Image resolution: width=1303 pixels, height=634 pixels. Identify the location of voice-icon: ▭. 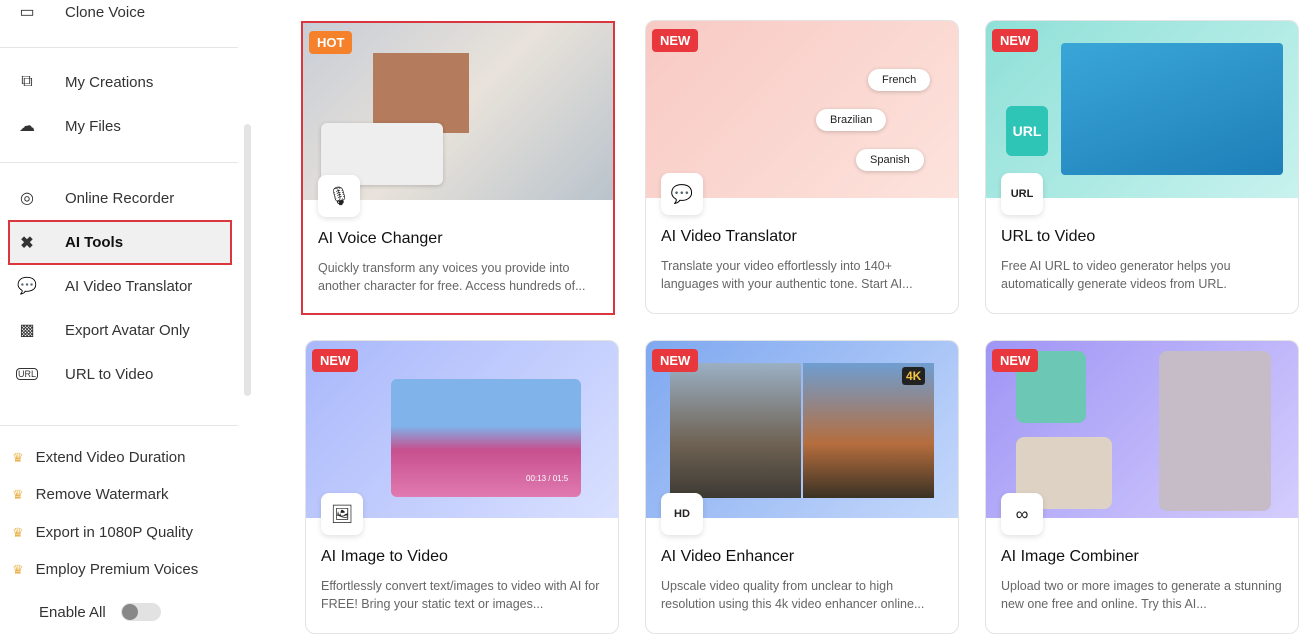
(27, 12).